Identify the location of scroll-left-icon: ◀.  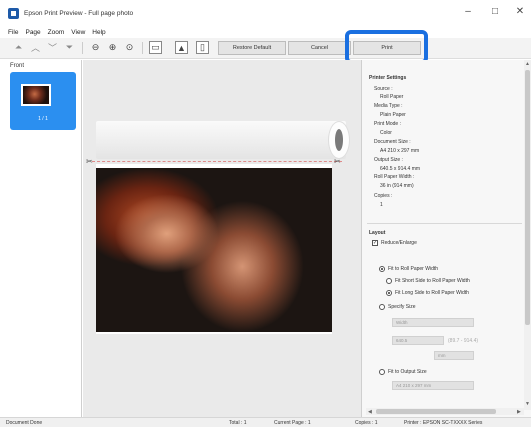
(370, 412).